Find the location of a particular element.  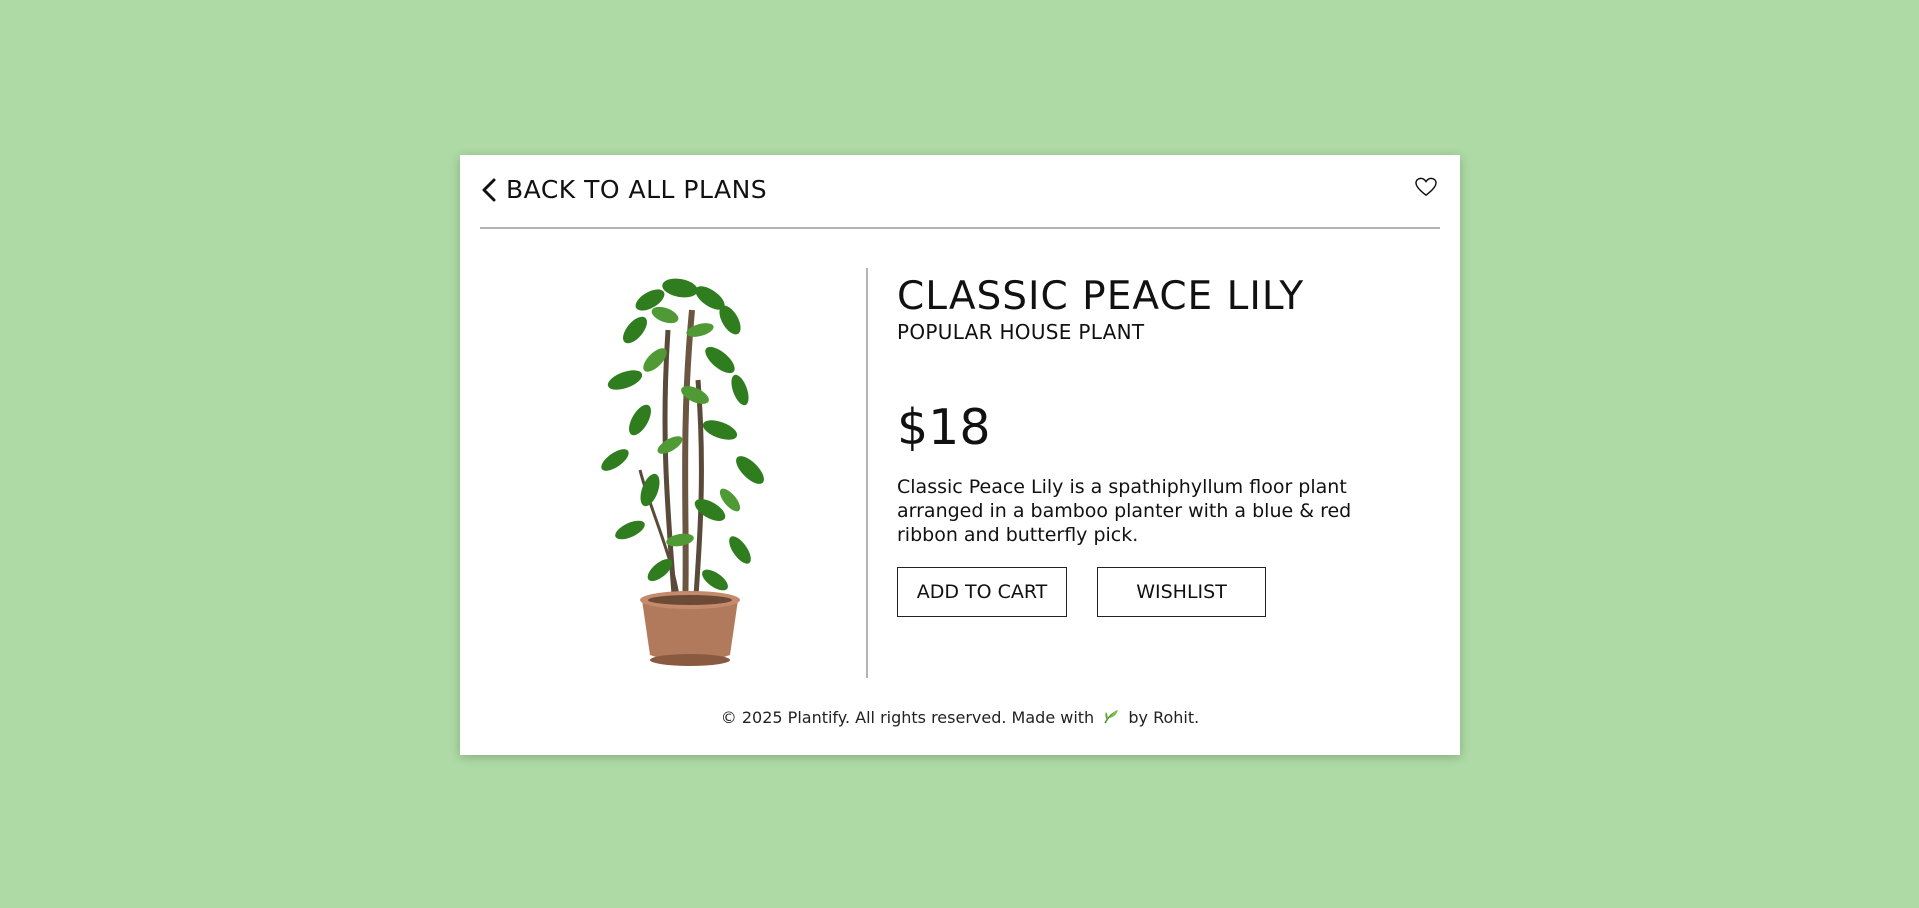

chevron-left-icon is located at coordinates (489, 189).